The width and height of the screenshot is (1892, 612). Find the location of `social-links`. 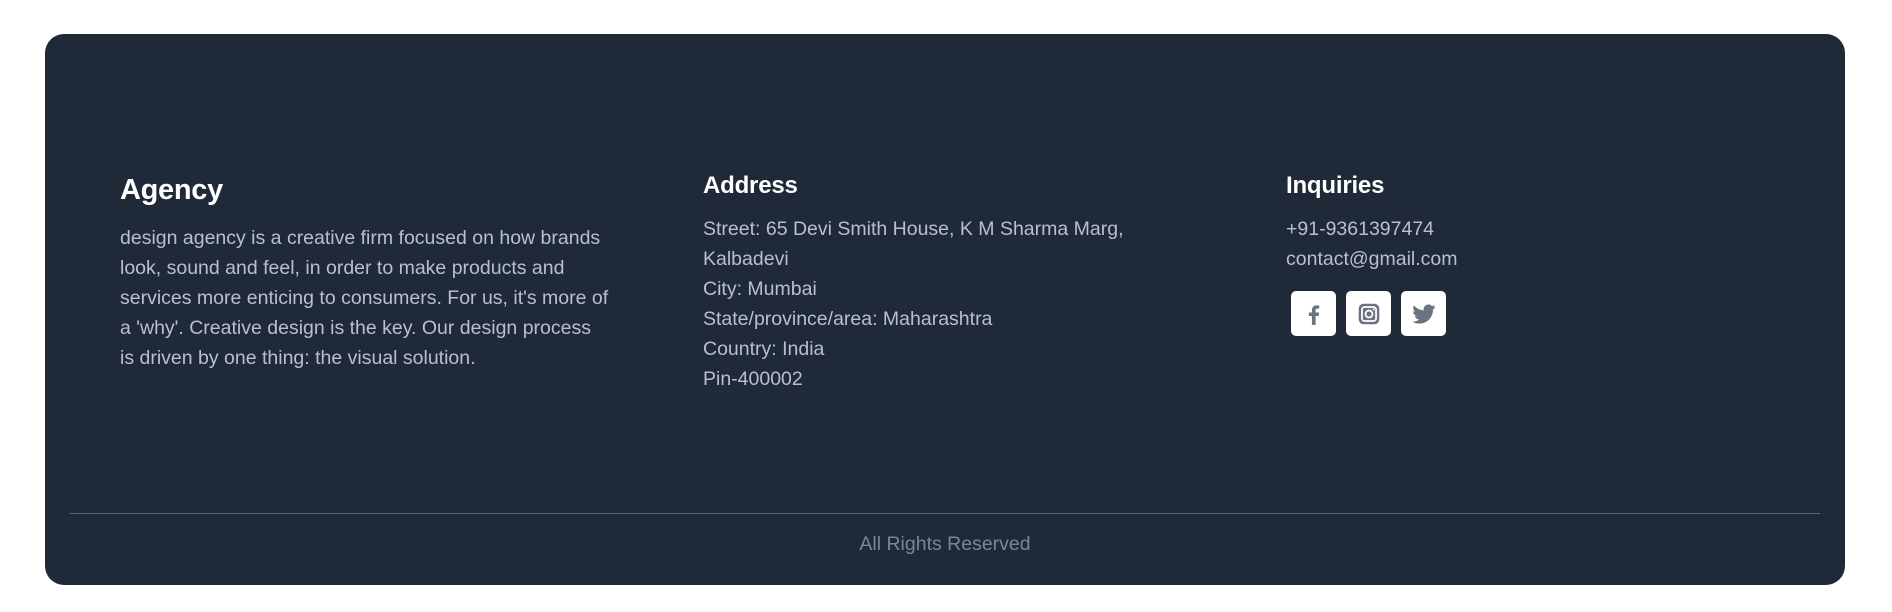

social-links is located at coordinates (1486, 313).